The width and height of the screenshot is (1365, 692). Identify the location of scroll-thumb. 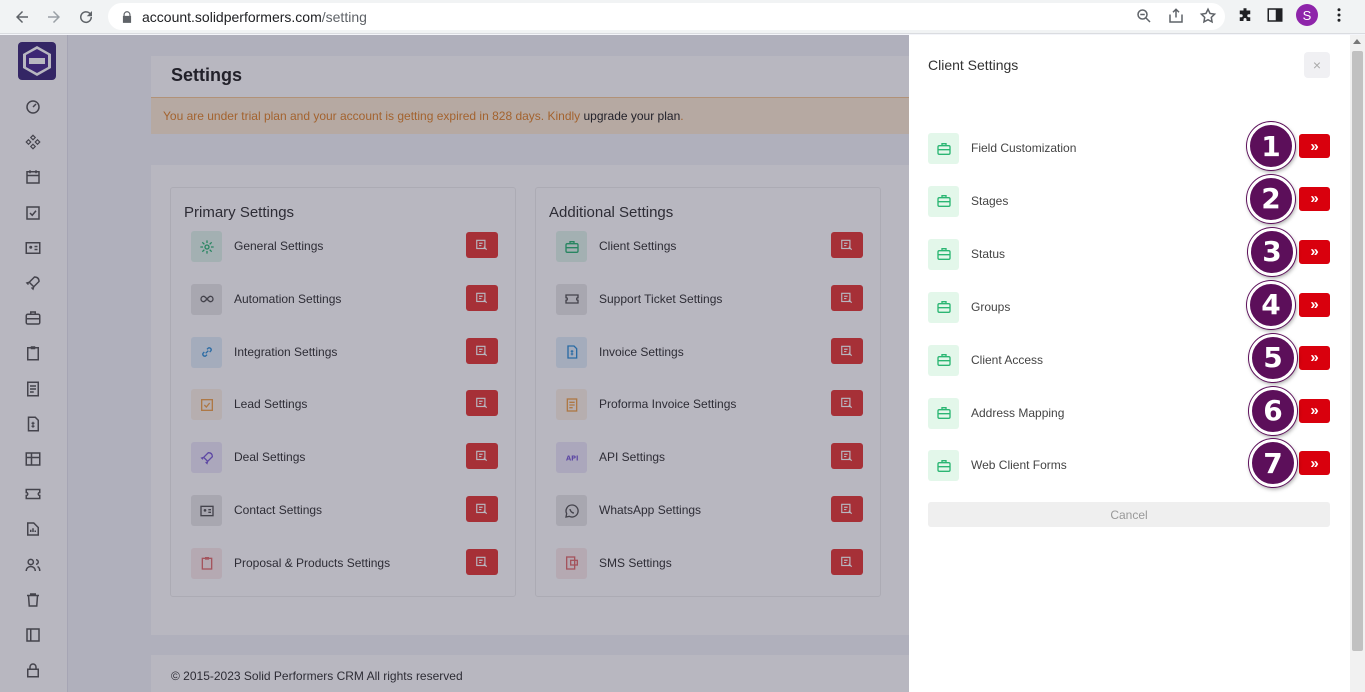
(1357, 351).